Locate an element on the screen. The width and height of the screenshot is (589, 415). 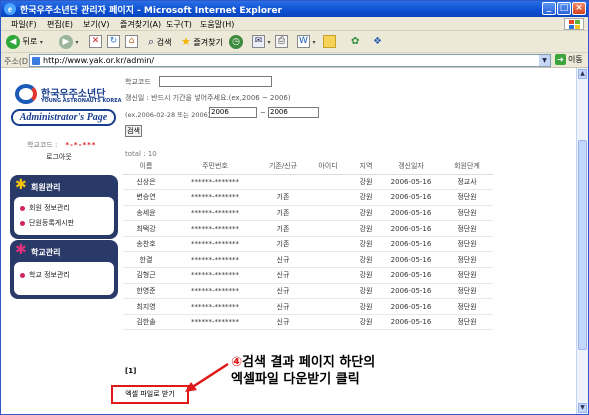
table-row: 김한솔 ******-******* 신규 강원 2006-05-16 정단원 is located at coordinates (308, 322).